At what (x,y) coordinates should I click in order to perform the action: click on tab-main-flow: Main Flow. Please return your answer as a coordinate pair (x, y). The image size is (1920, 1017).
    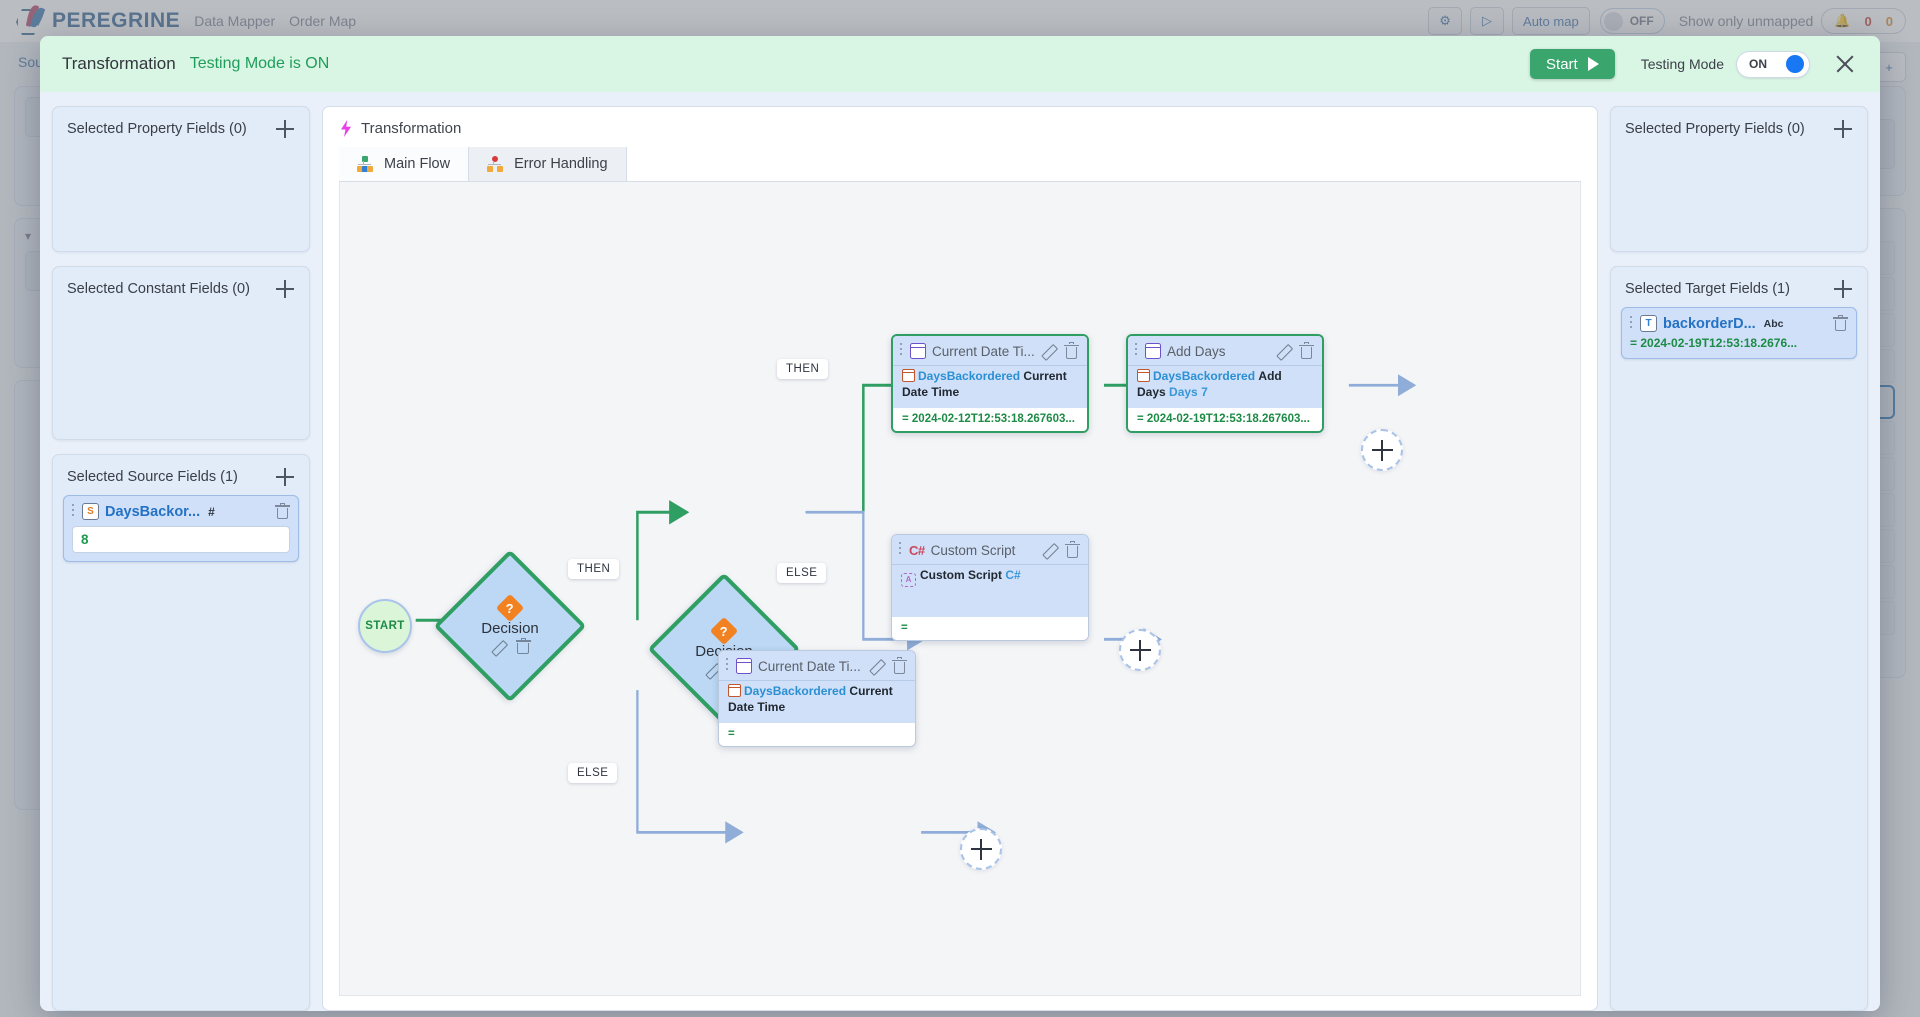
    Looking at the image, I should click on (404, 164).